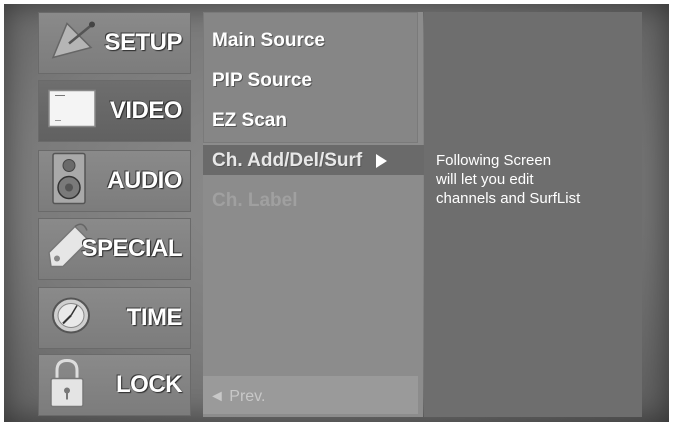 The height and width of the screenshot is (426, 673). Describe the element at coordinates (149, 384) in the screenshot. I see `menu-lock-label: LOCK` at that location.